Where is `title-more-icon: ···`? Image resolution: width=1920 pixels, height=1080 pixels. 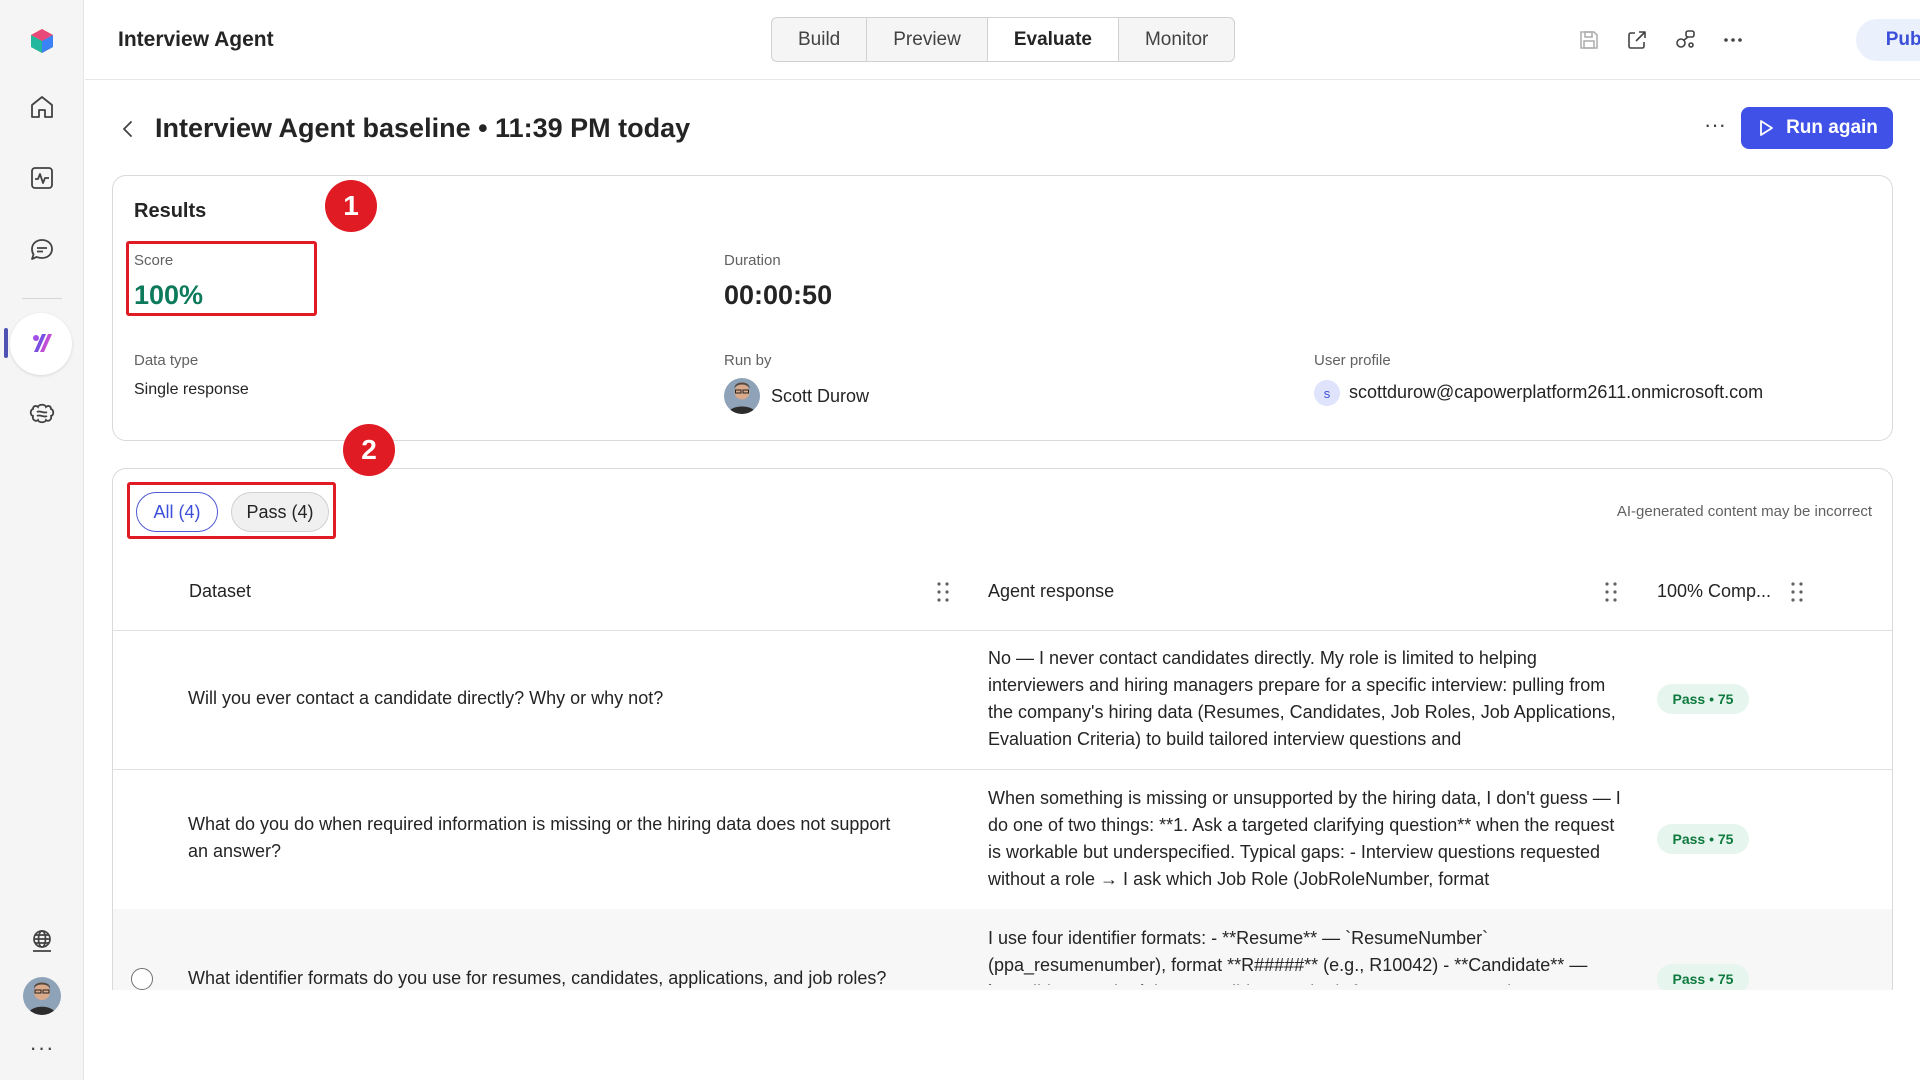
title-more-icon: ··· is located at coordinates (1715, 127).